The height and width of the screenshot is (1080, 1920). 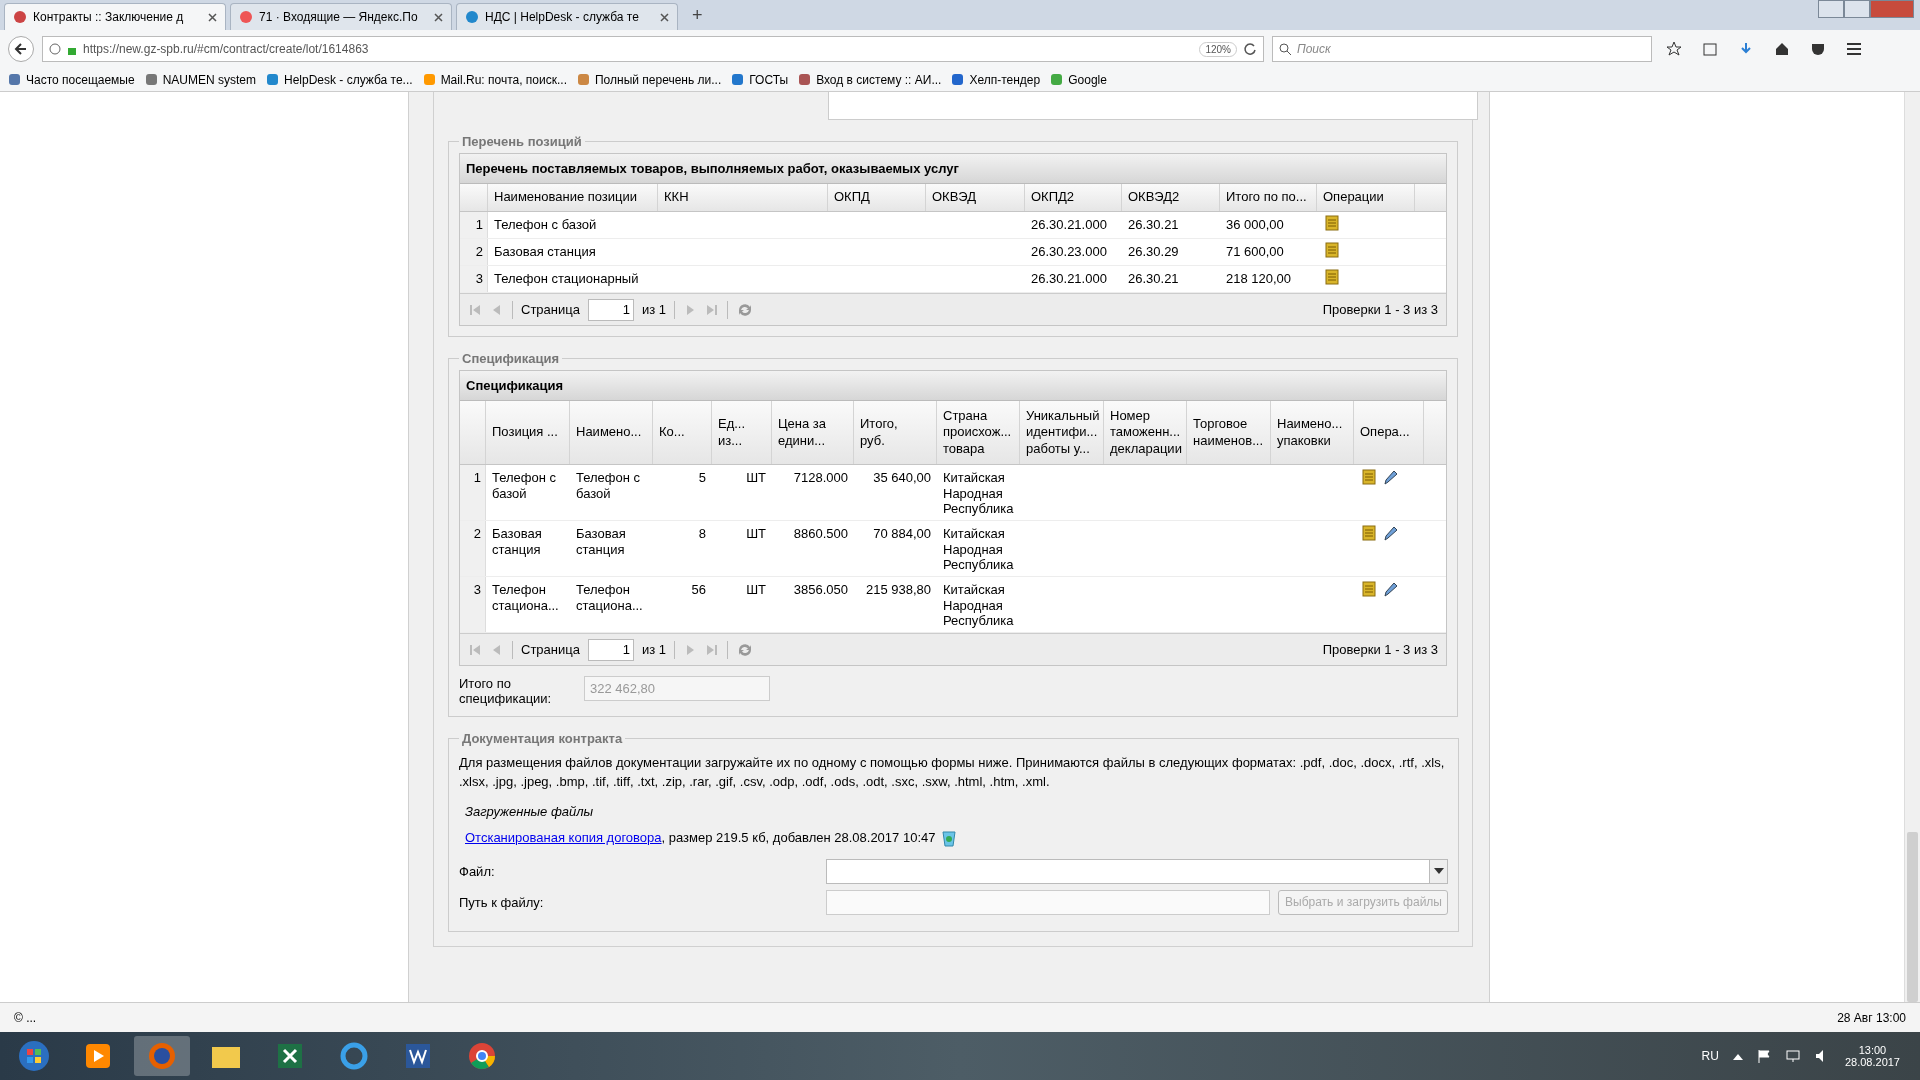 I want to click on minimize-button, so click(x=1831, y=9).